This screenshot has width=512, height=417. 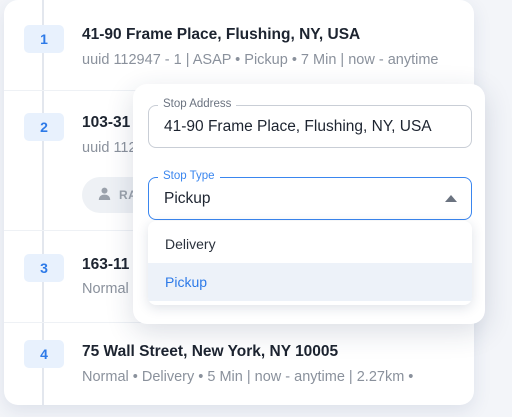 I want to click on stop-address-label: Stop Address, so click(x=197, y=104).